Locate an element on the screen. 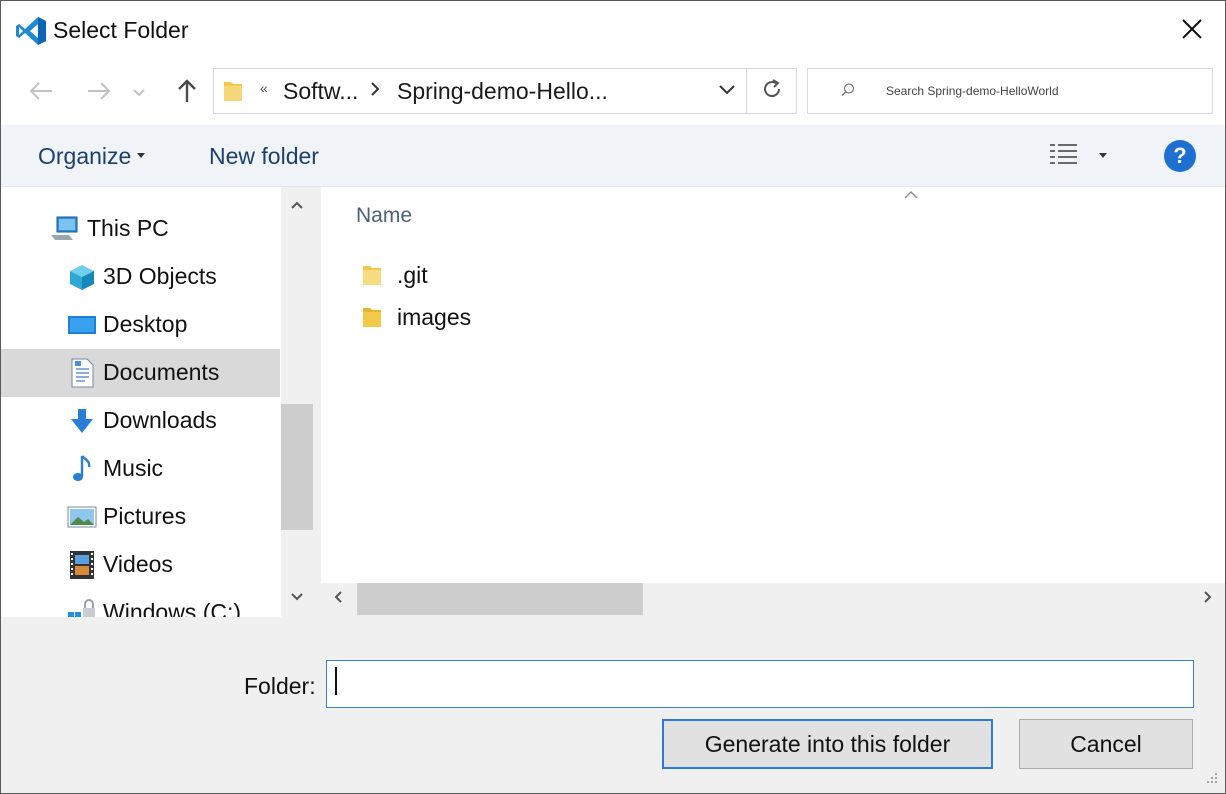 This screenshot has height=794, width=1226. refresh-icon is located at coordinates (772, 91).